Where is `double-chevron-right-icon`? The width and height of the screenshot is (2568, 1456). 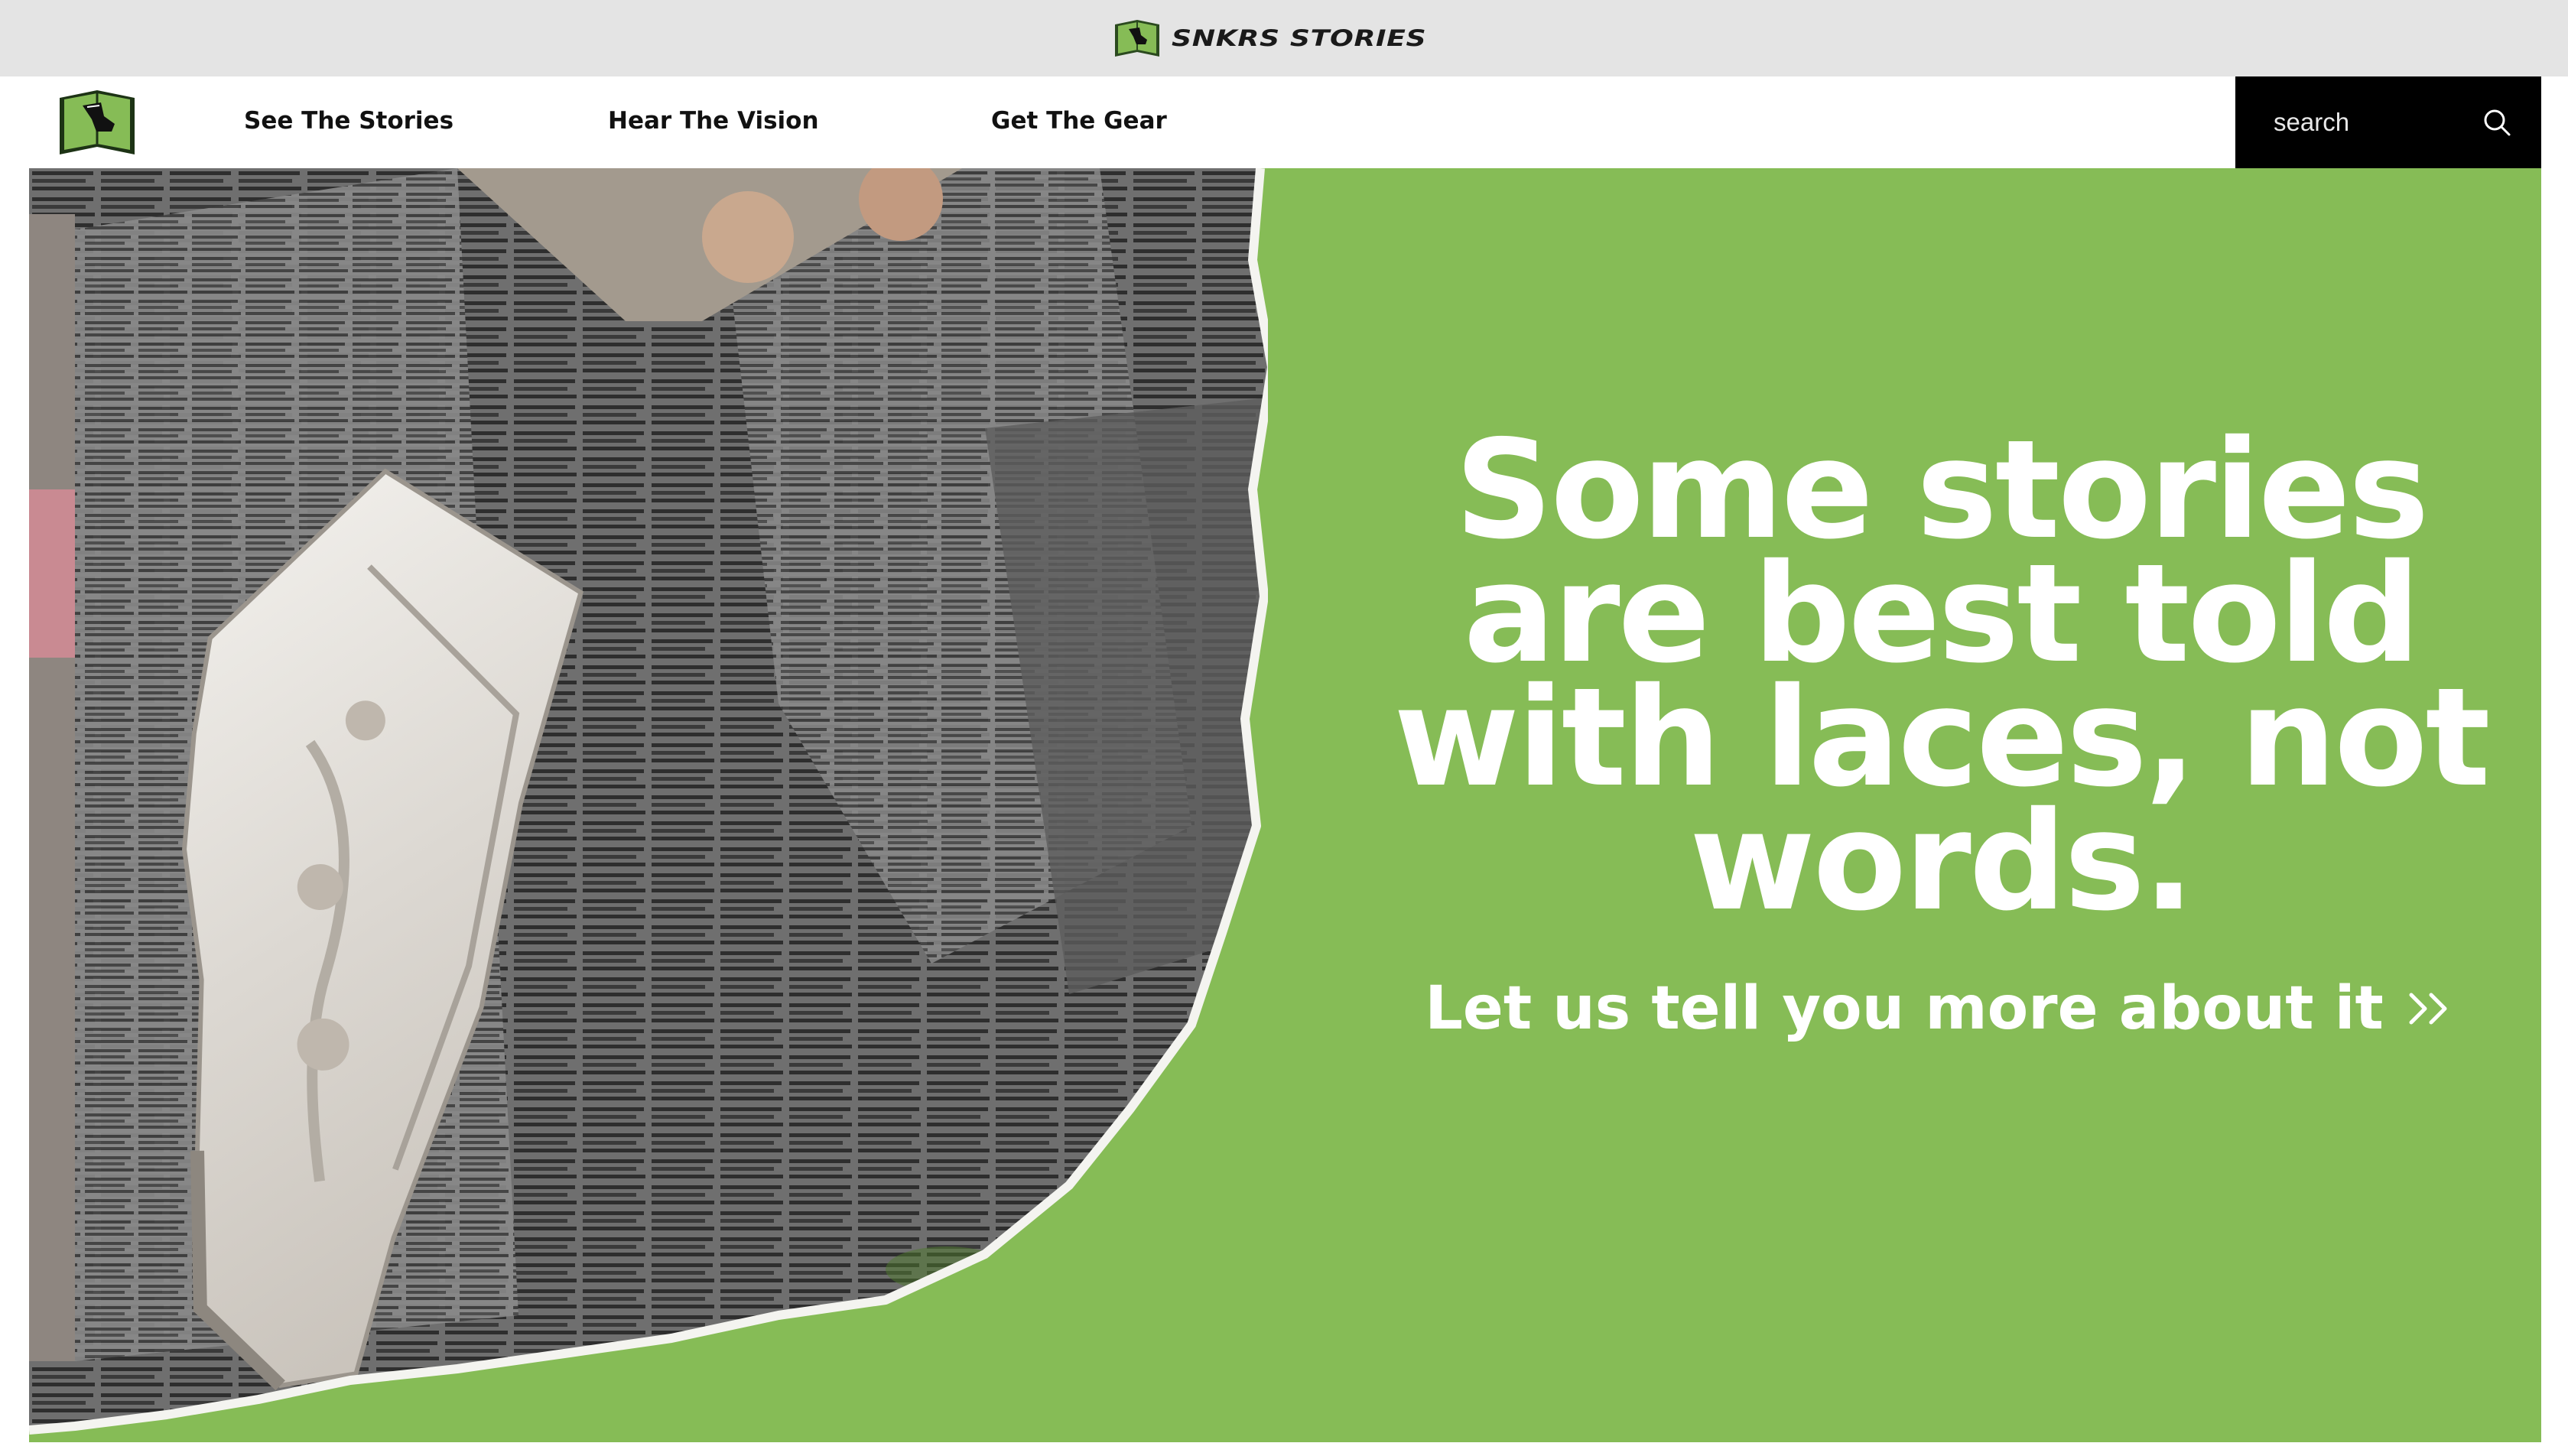 double-chevron-right-icon is located at coordinates (2428, 1009).